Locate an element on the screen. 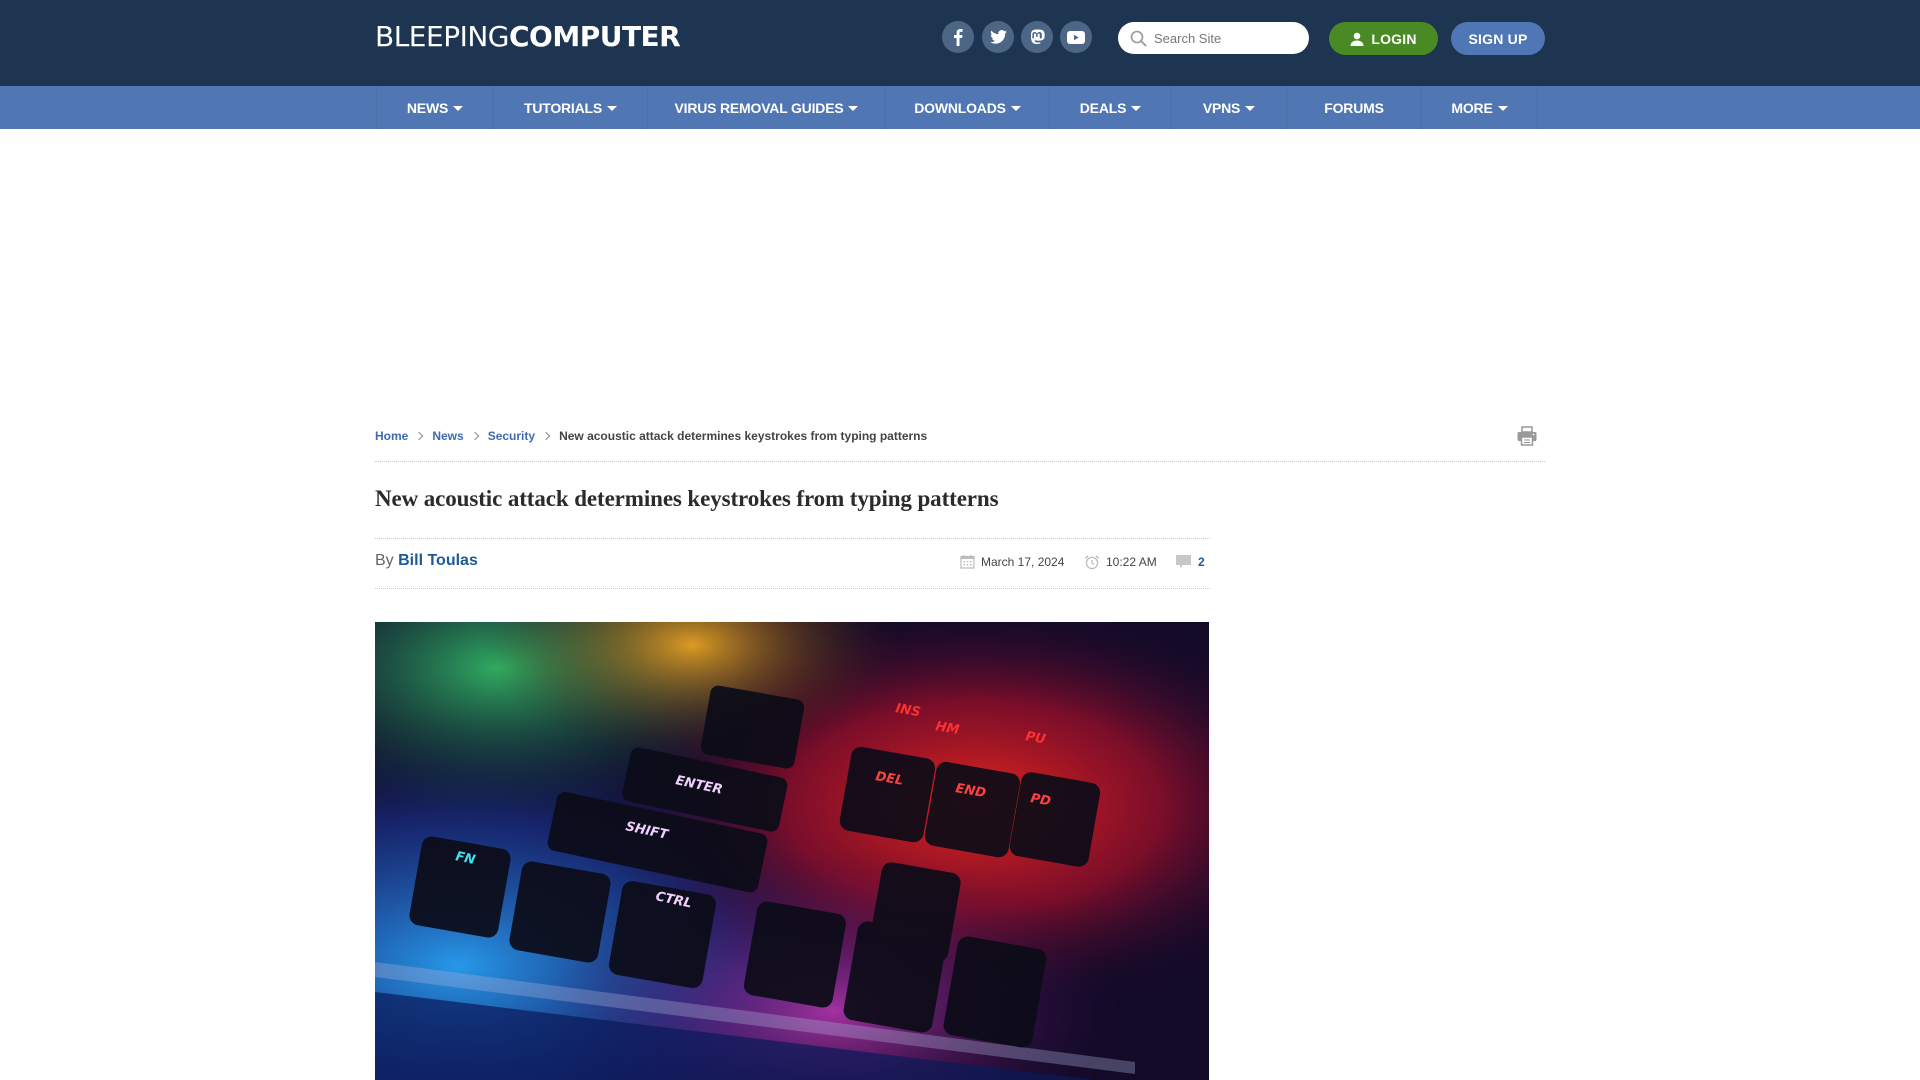  nav-item-tutorials: TUTORIALS is located at coordinates (571, 107).